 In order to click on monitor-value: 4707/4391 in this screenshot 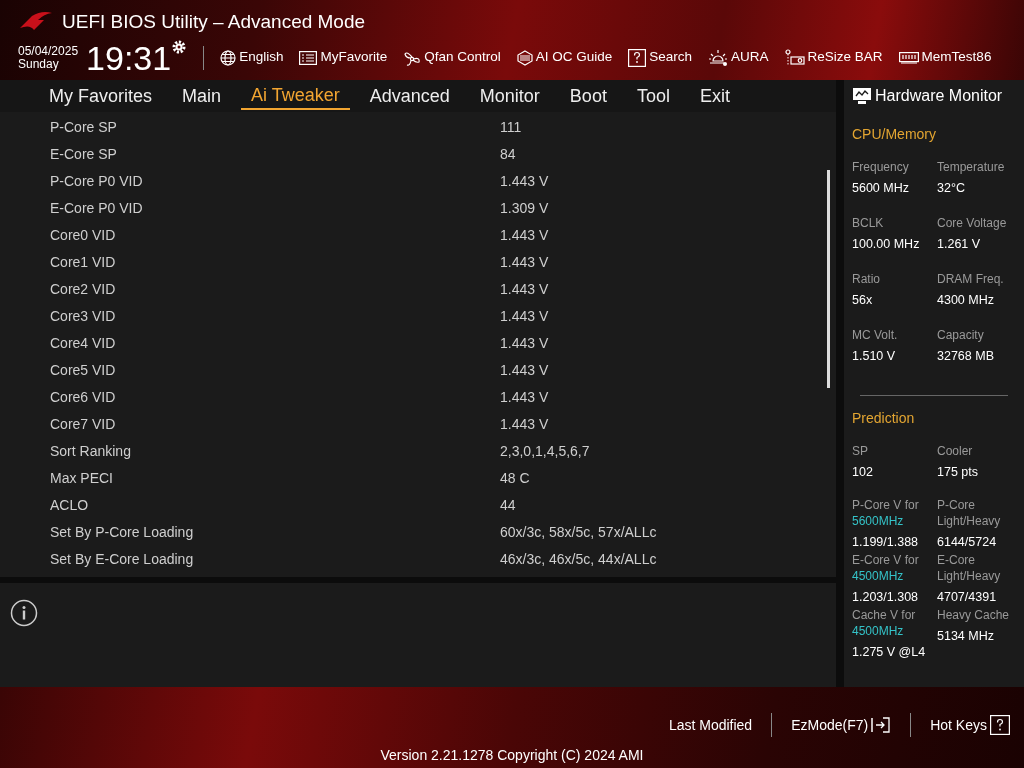, I will do `click(967, 597)`.